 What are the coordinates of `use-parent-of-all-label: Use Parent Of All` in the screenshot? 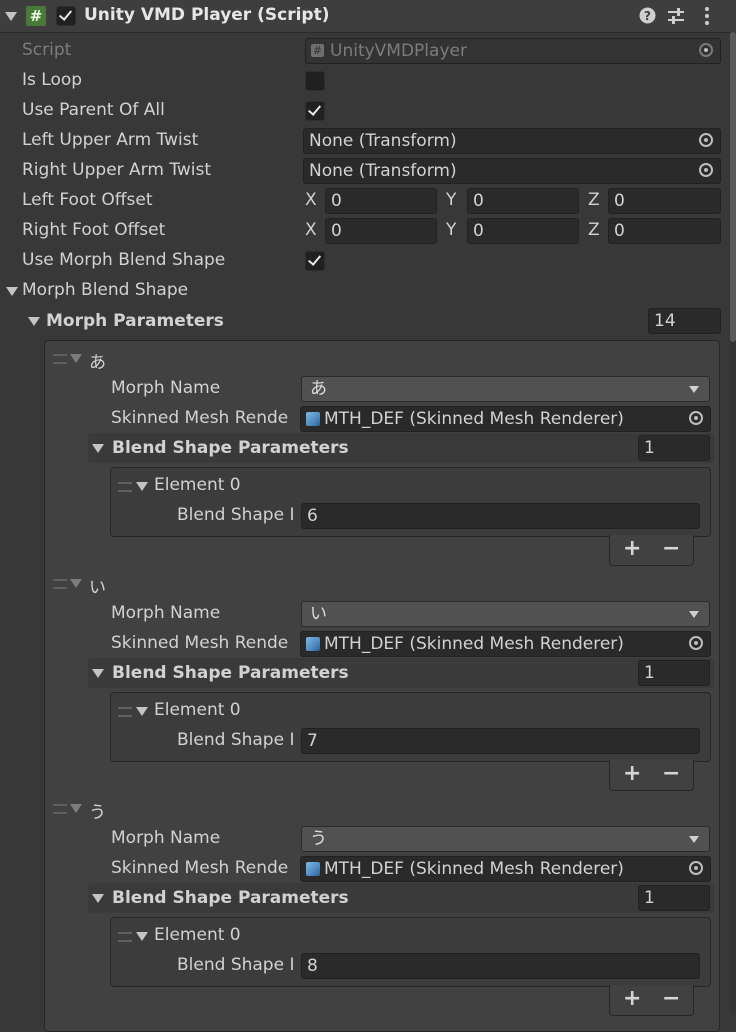 It's located at (93, 110).